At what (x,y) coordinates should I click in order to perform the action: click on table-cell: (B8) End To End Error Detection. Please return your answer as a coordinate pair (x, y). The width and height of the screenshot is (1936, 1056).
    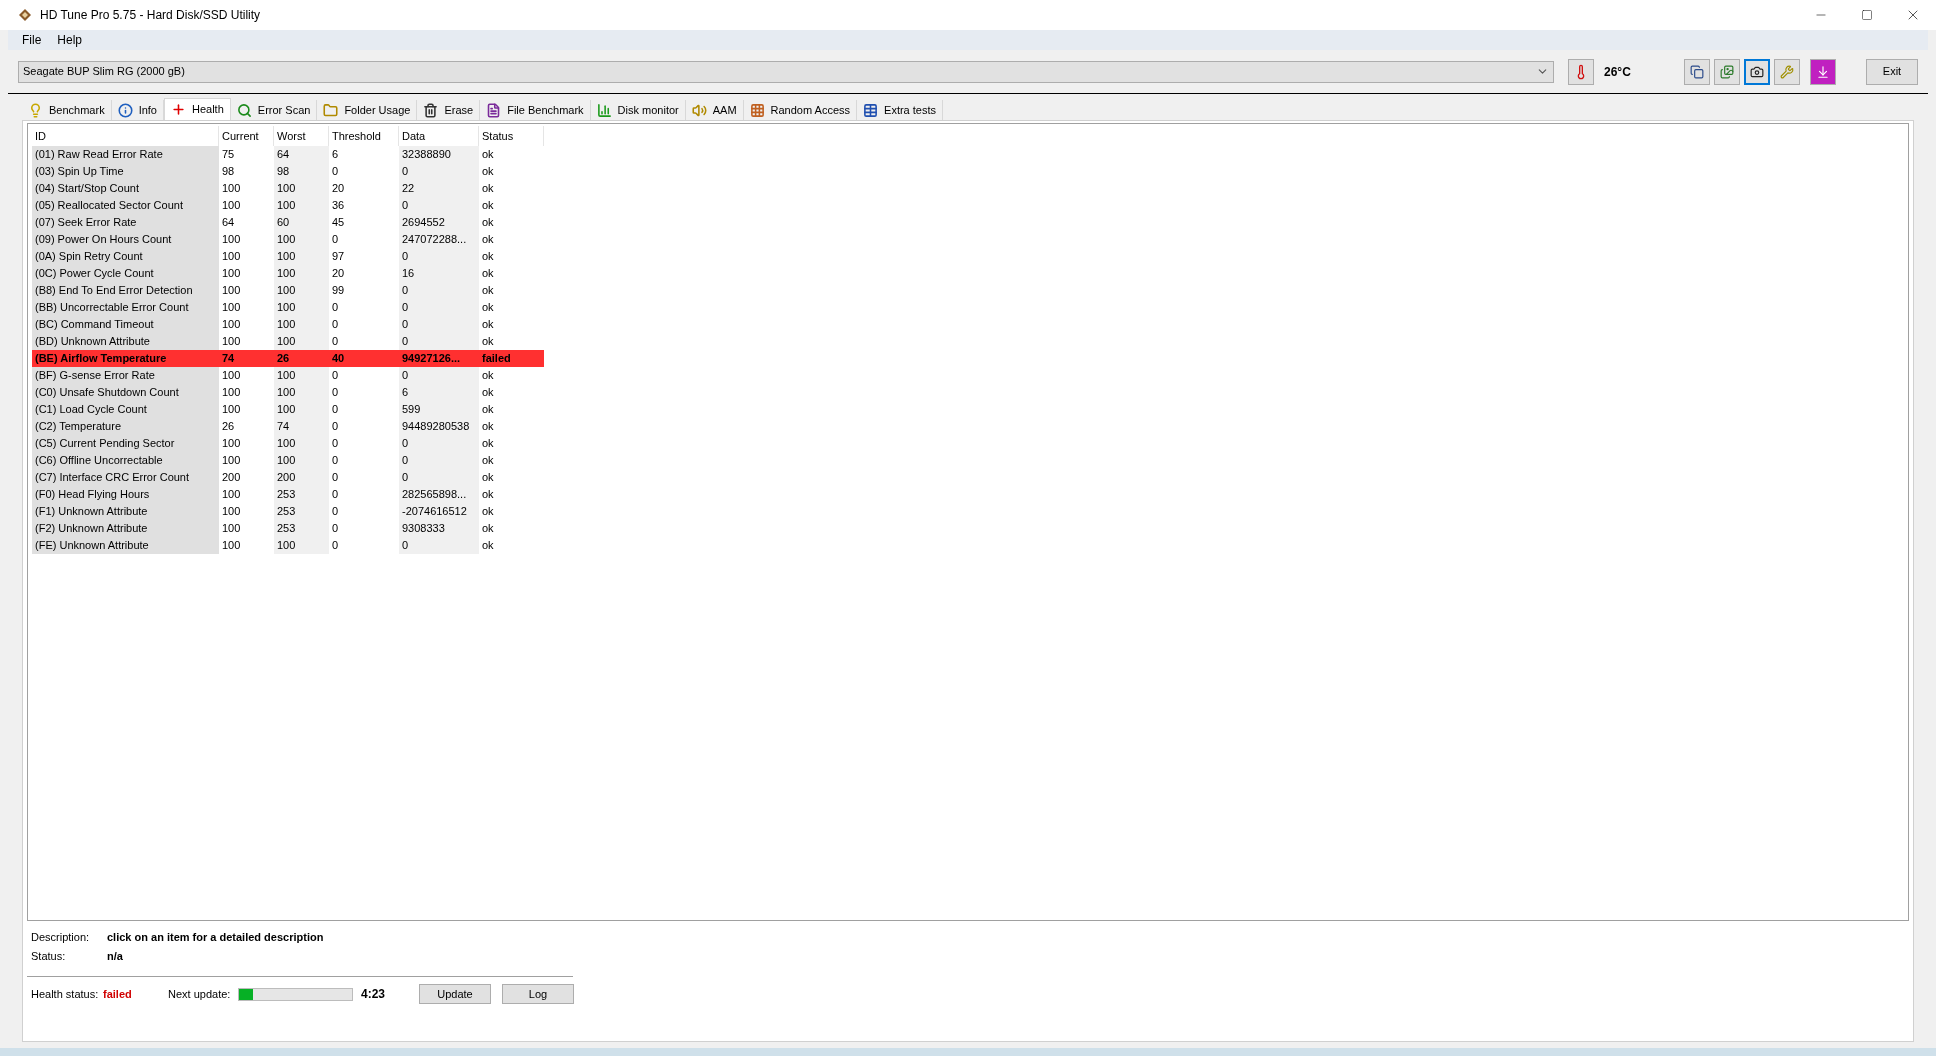
    Looking at the image, I should click on (125, 290).